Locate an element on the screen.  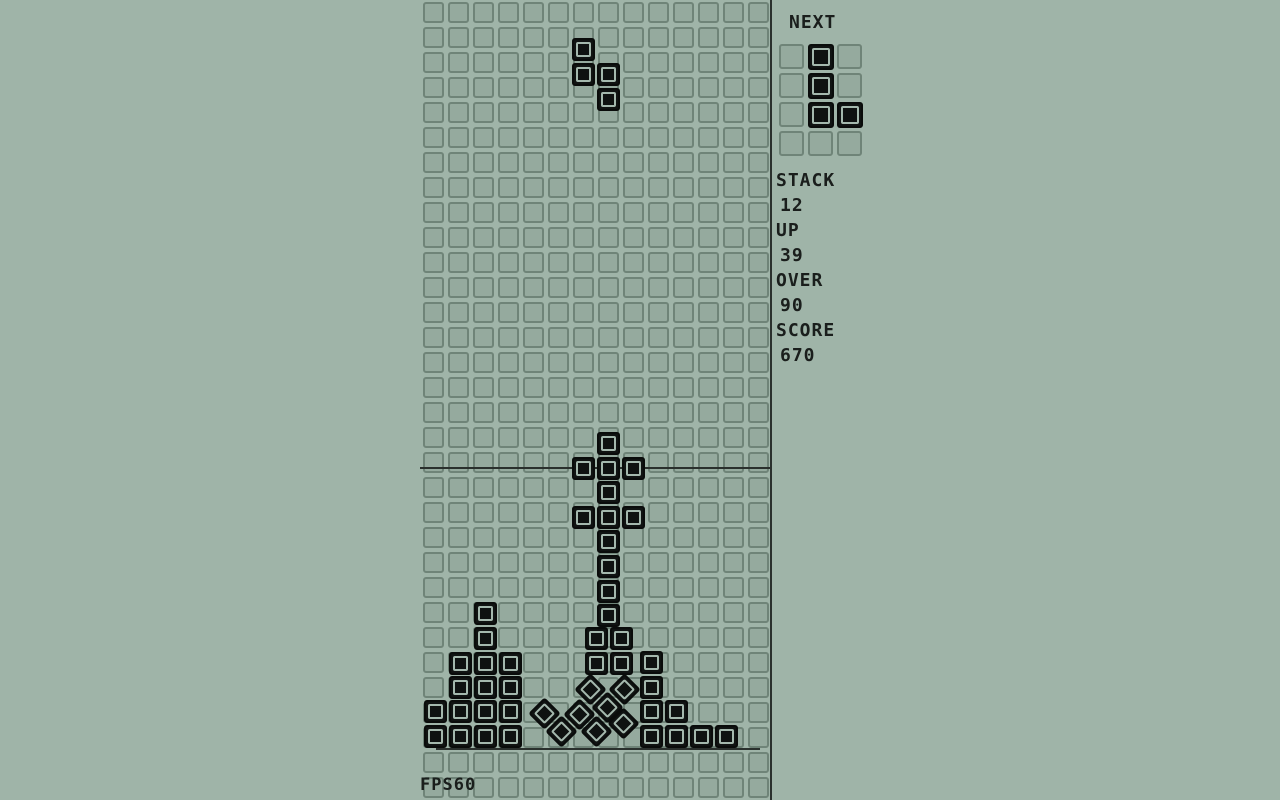
falling-piece-block is located at coordinates (583, 49).